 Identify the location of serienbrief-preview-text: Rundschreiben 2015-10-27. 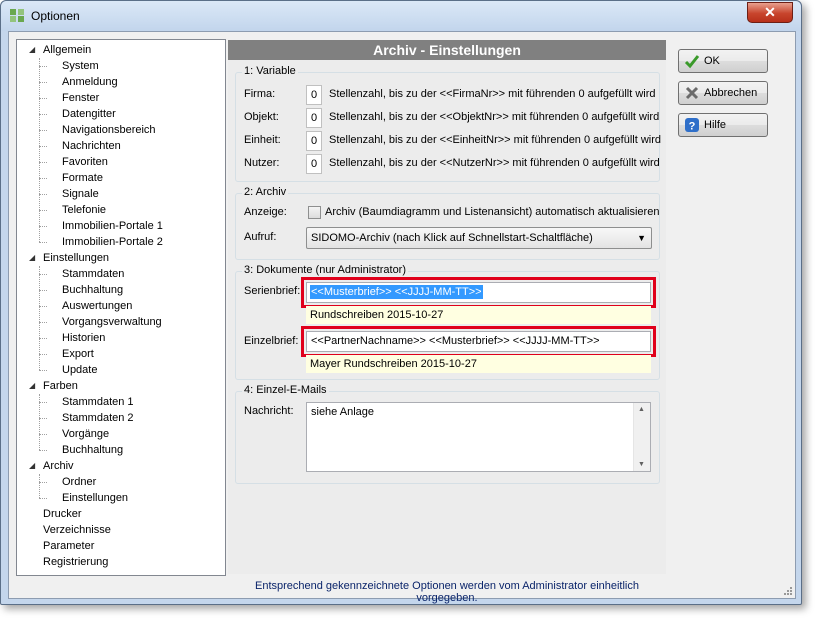
(377, 315).